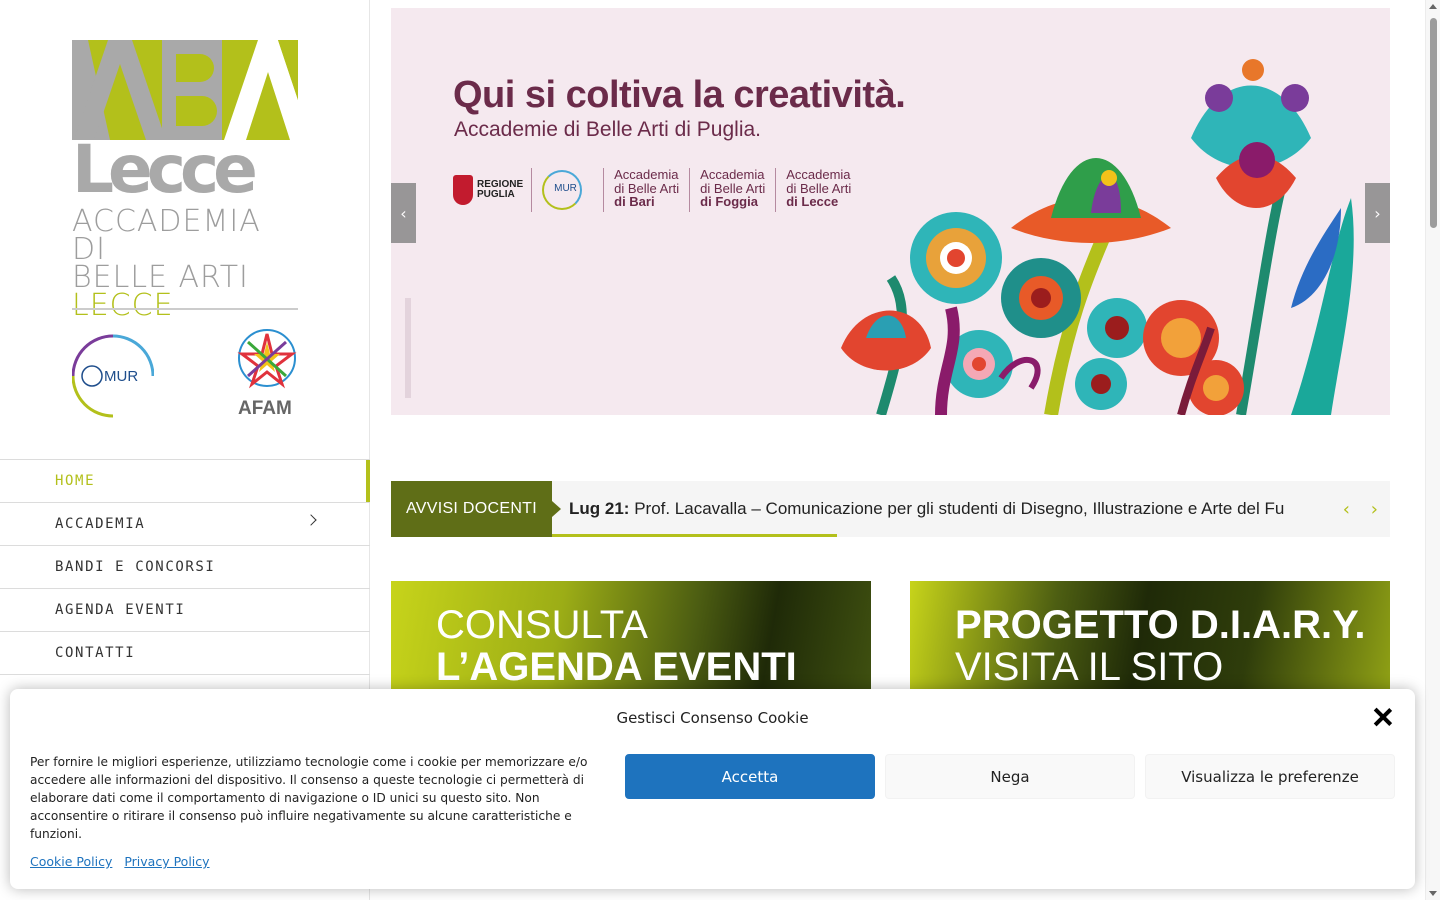  Describe the element at coordinates (120, 610) in the screenshot. I see `menu-item-label: AGENDA EVENTI` at that location.